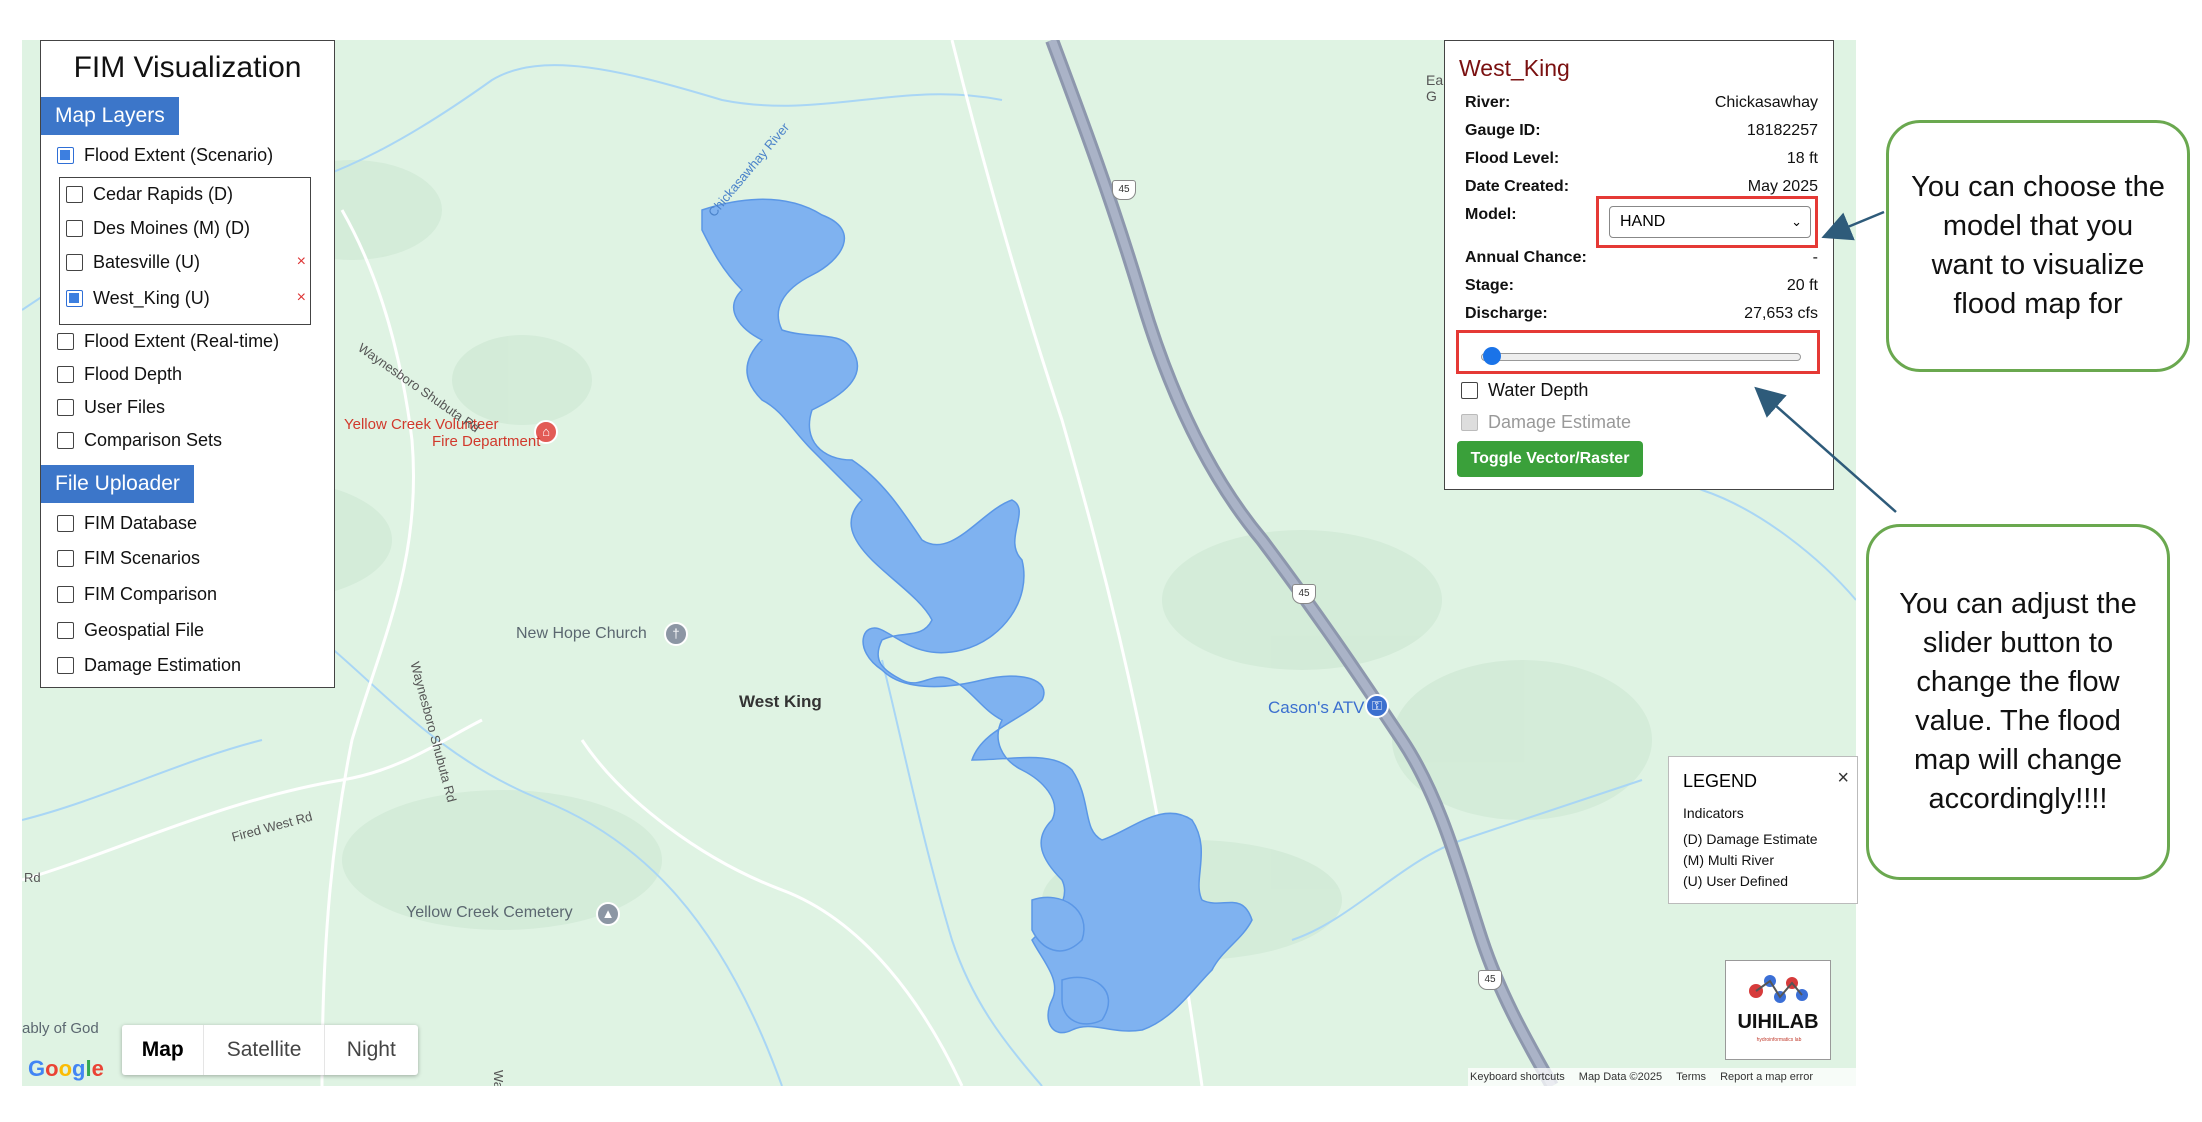 Image resolution: width=2202 pixels, height=1122 pixels. What do you see at coordinates (1620, 1077) in the screenshot?
I see `map-data-text: Map Data ©2025` at bounding box center [1620, 1077].